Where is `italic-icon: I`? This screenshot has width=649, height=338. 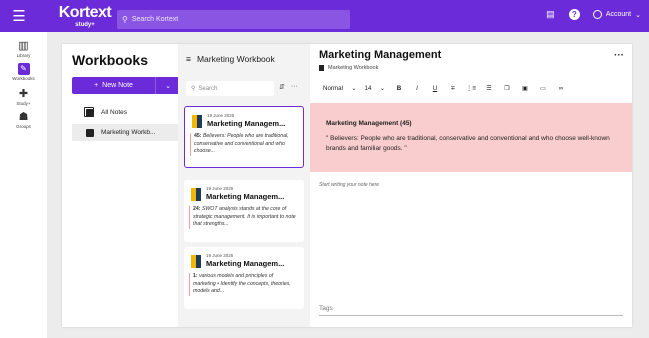
italic-icon: I is located at coordinates (417, 88).